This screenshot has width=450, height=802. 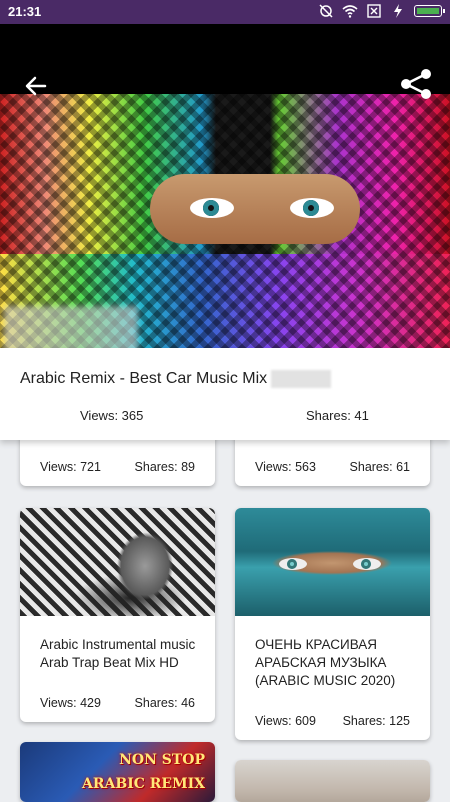 What do you see at coordinates (144, 379) in the screenshot?
I see `video-title-text: Arabic Remix - Best Car Music Mix` at bounding box center [144, 379].